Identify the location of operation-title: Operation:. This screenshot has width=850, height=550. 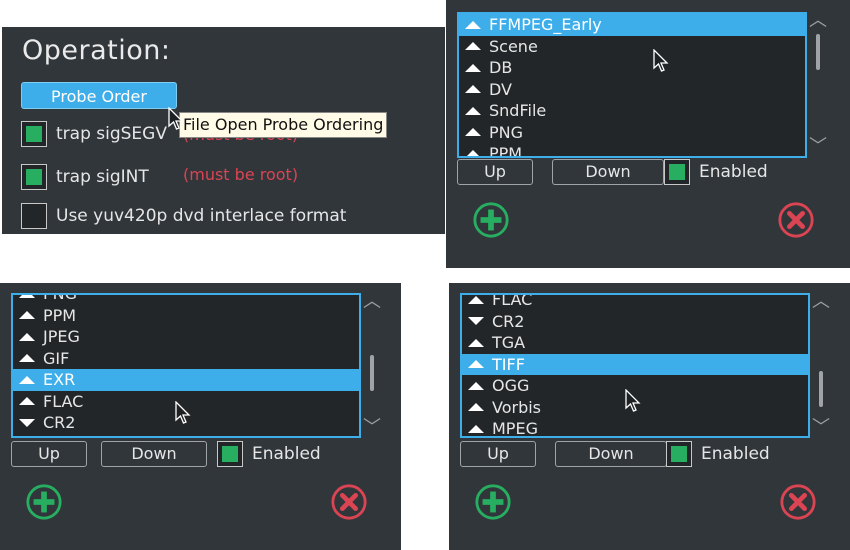
(96, 50).